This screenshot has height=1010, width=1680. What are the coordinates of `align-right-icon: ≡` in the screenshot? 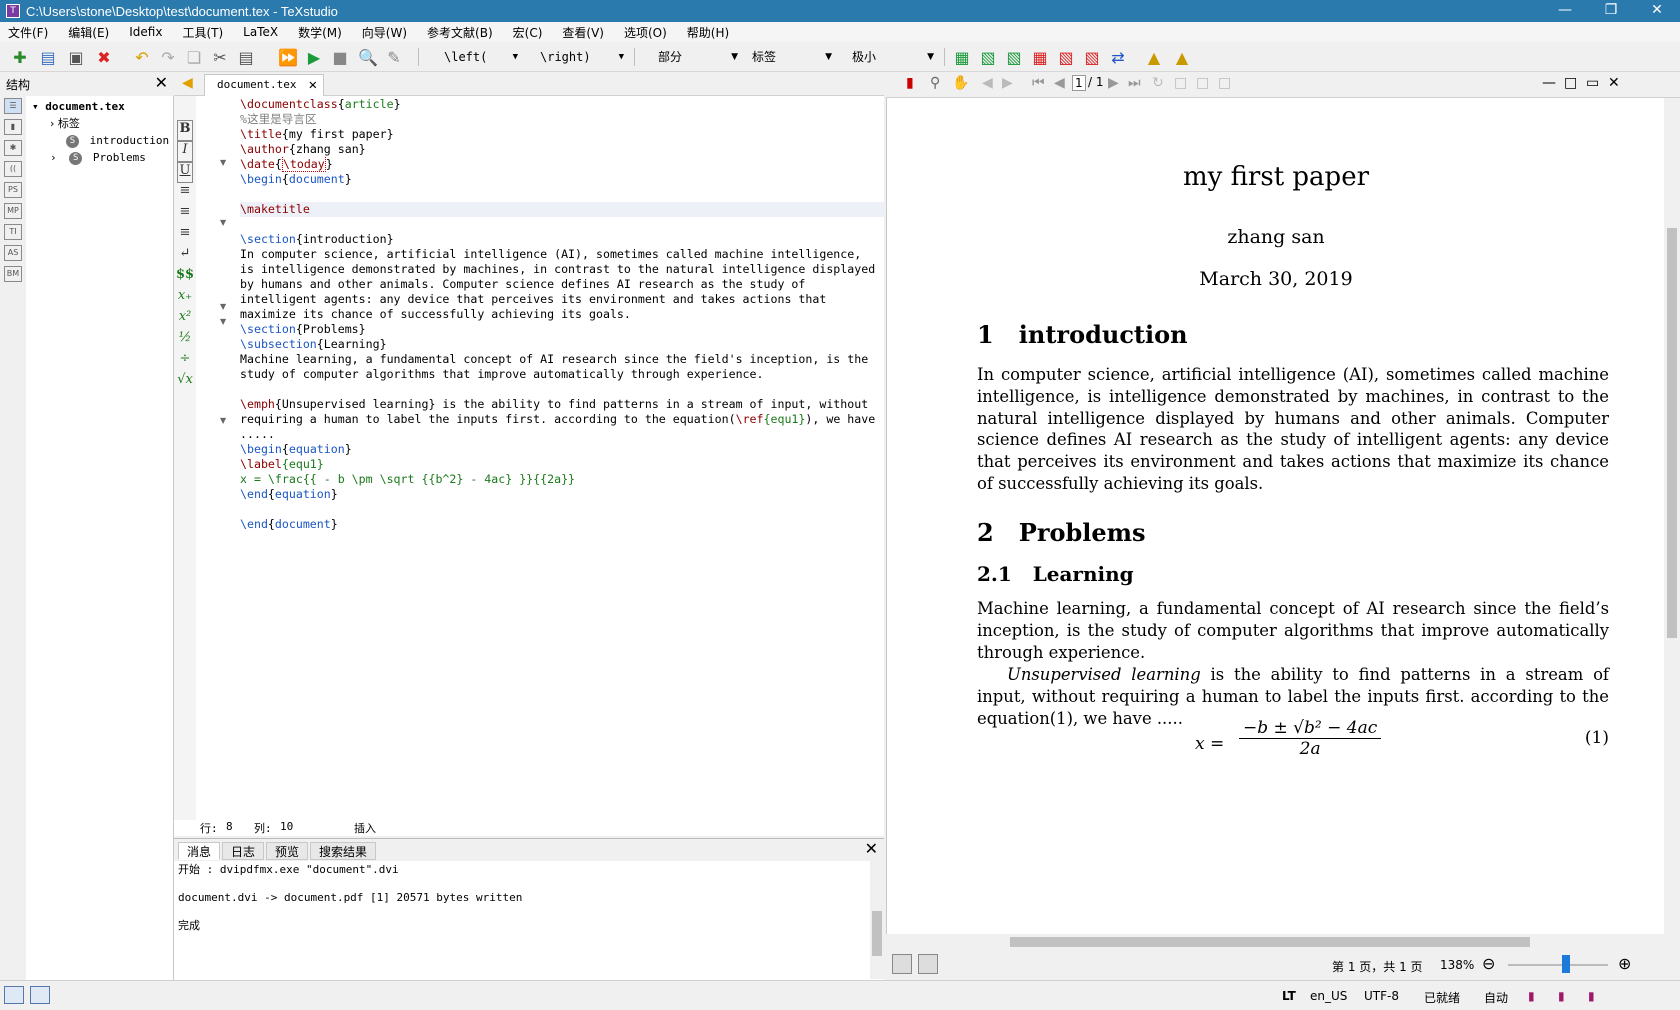 It's located at (185, 235).